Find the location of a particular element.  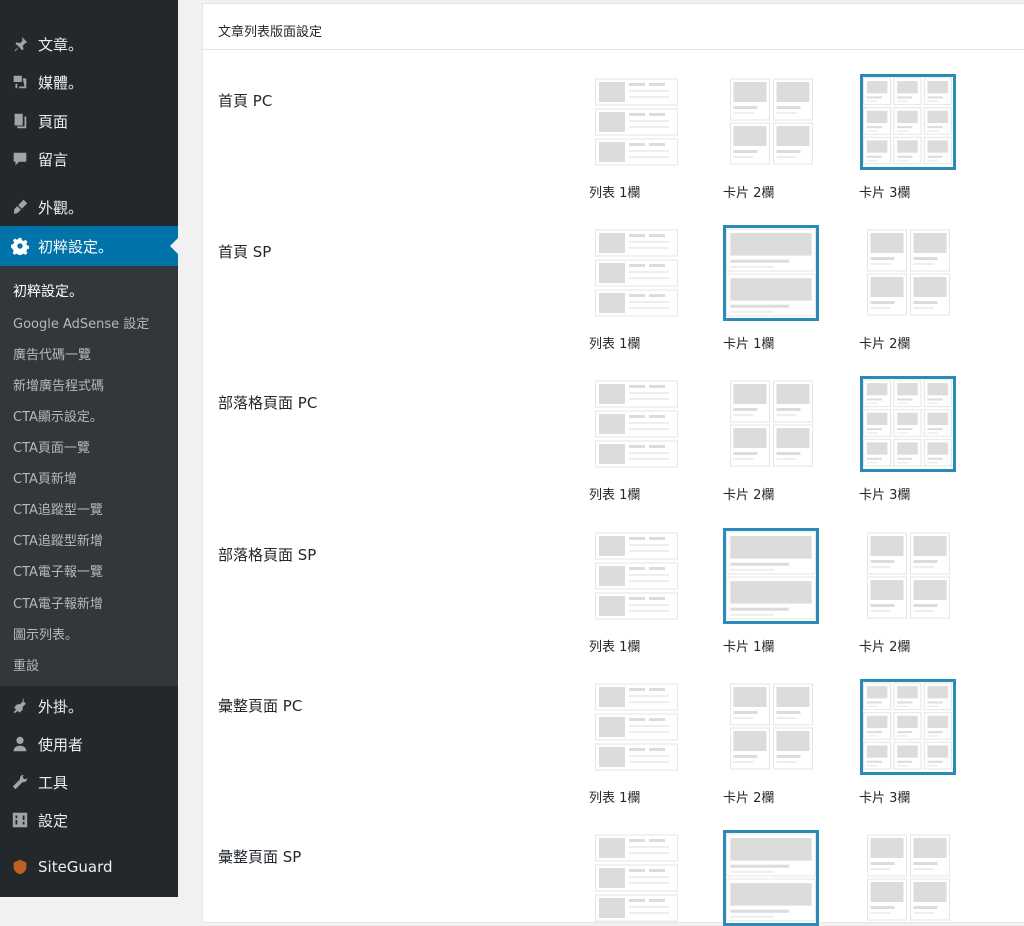

menu-appearance: 外觀。 is located at coordinates (89, 207).